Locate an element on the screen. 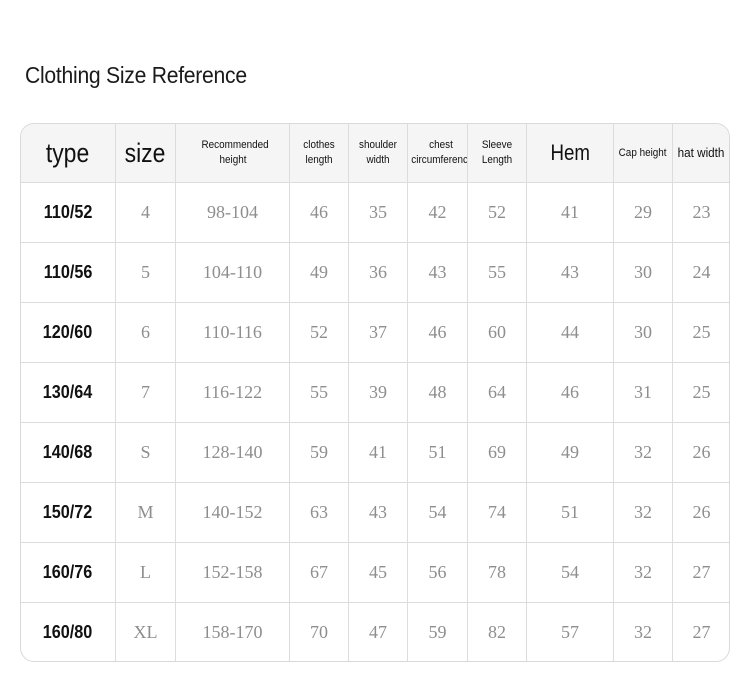  cell-recommended-height: 98-104 is located at coordinates (232, 212).